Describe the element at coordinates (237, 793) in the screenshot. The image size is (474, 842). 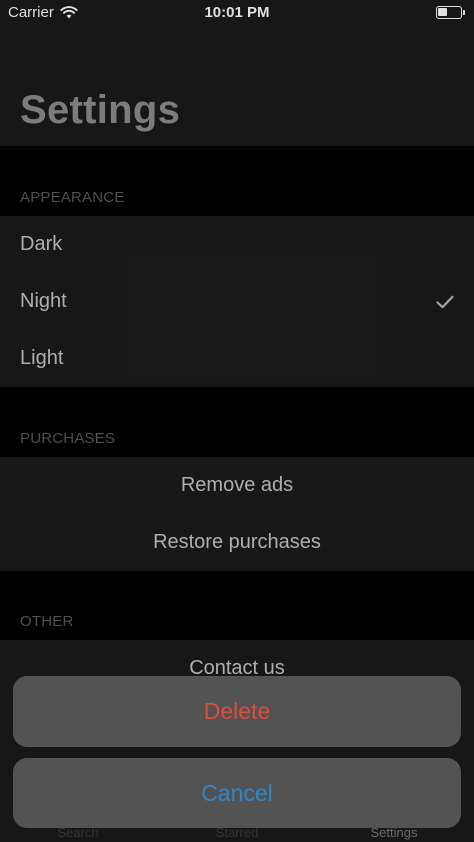
I see `cancel-button: Cancel` at that location.